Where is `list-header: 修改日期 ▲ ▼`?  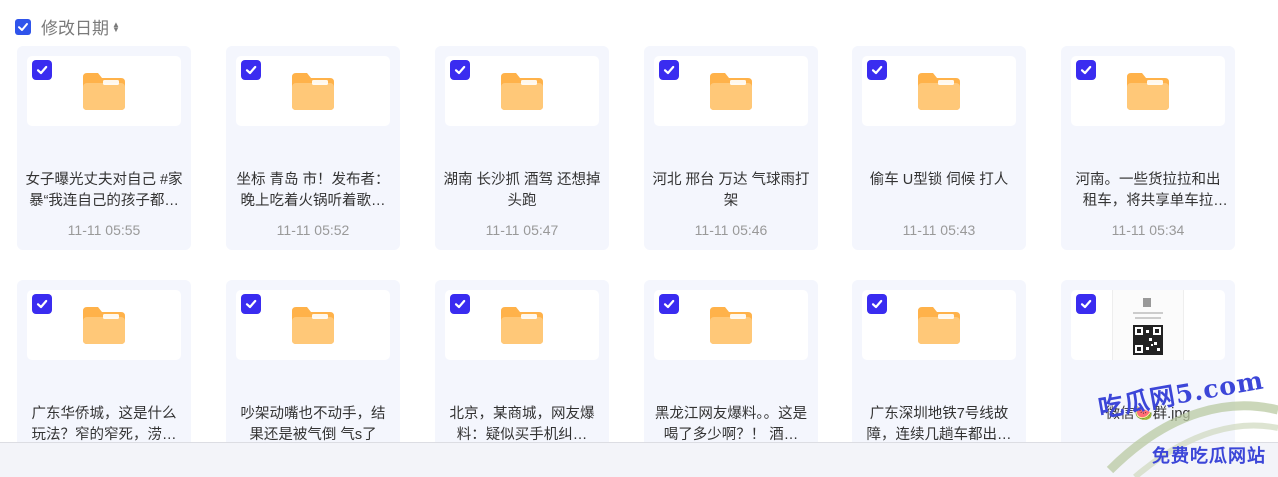
list-header: 修改日期 ▲ ▼ is located at coordinates (67, 26).